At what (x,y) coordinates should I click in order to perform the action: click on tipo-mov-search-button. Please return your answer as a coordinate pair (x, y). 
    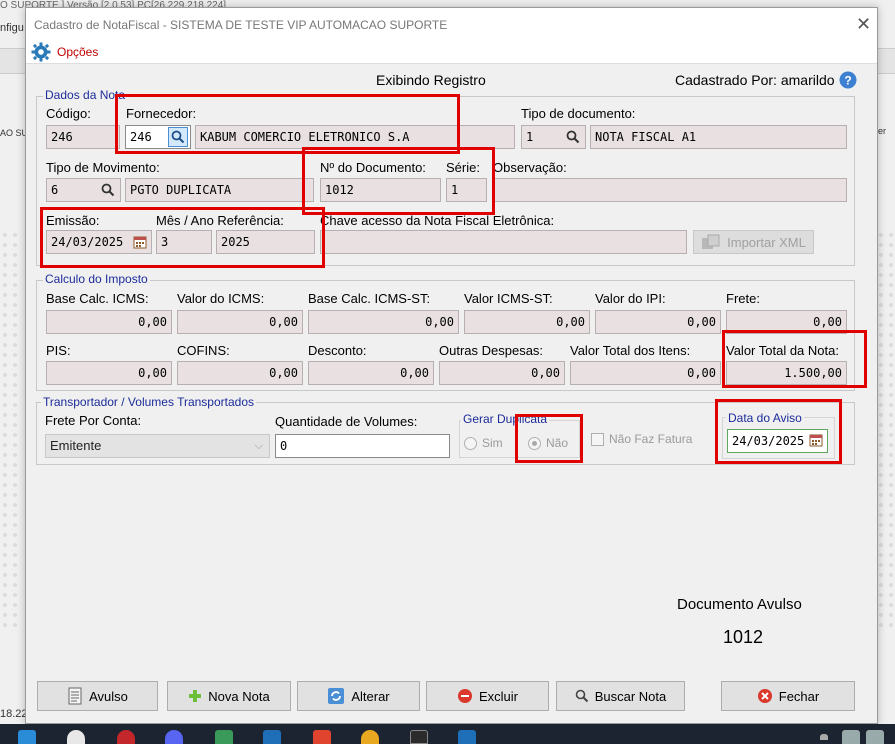
    Looking at the image, I should click on (108, 190).